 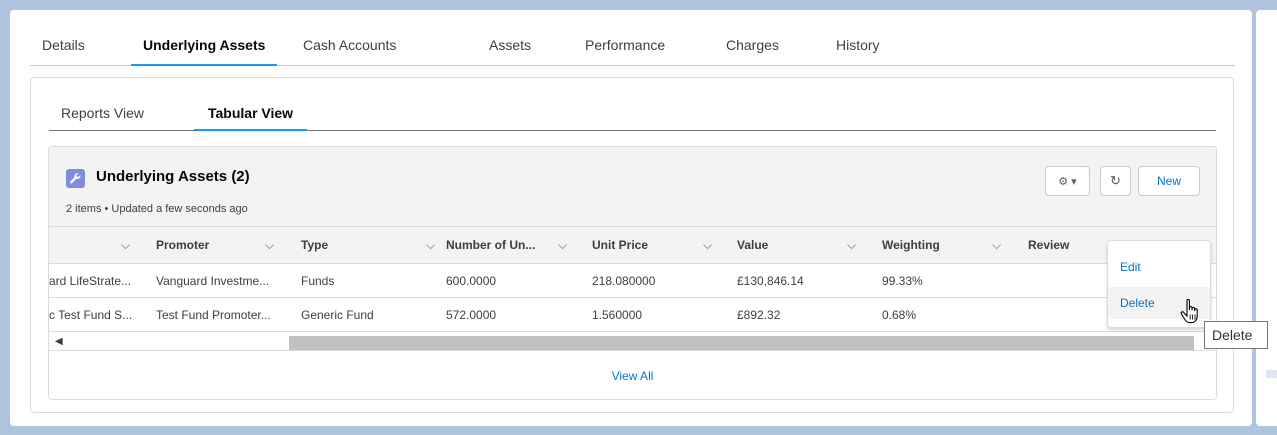 I want to click on cell-weighting: 99.33%, so click(x=902, y=281).